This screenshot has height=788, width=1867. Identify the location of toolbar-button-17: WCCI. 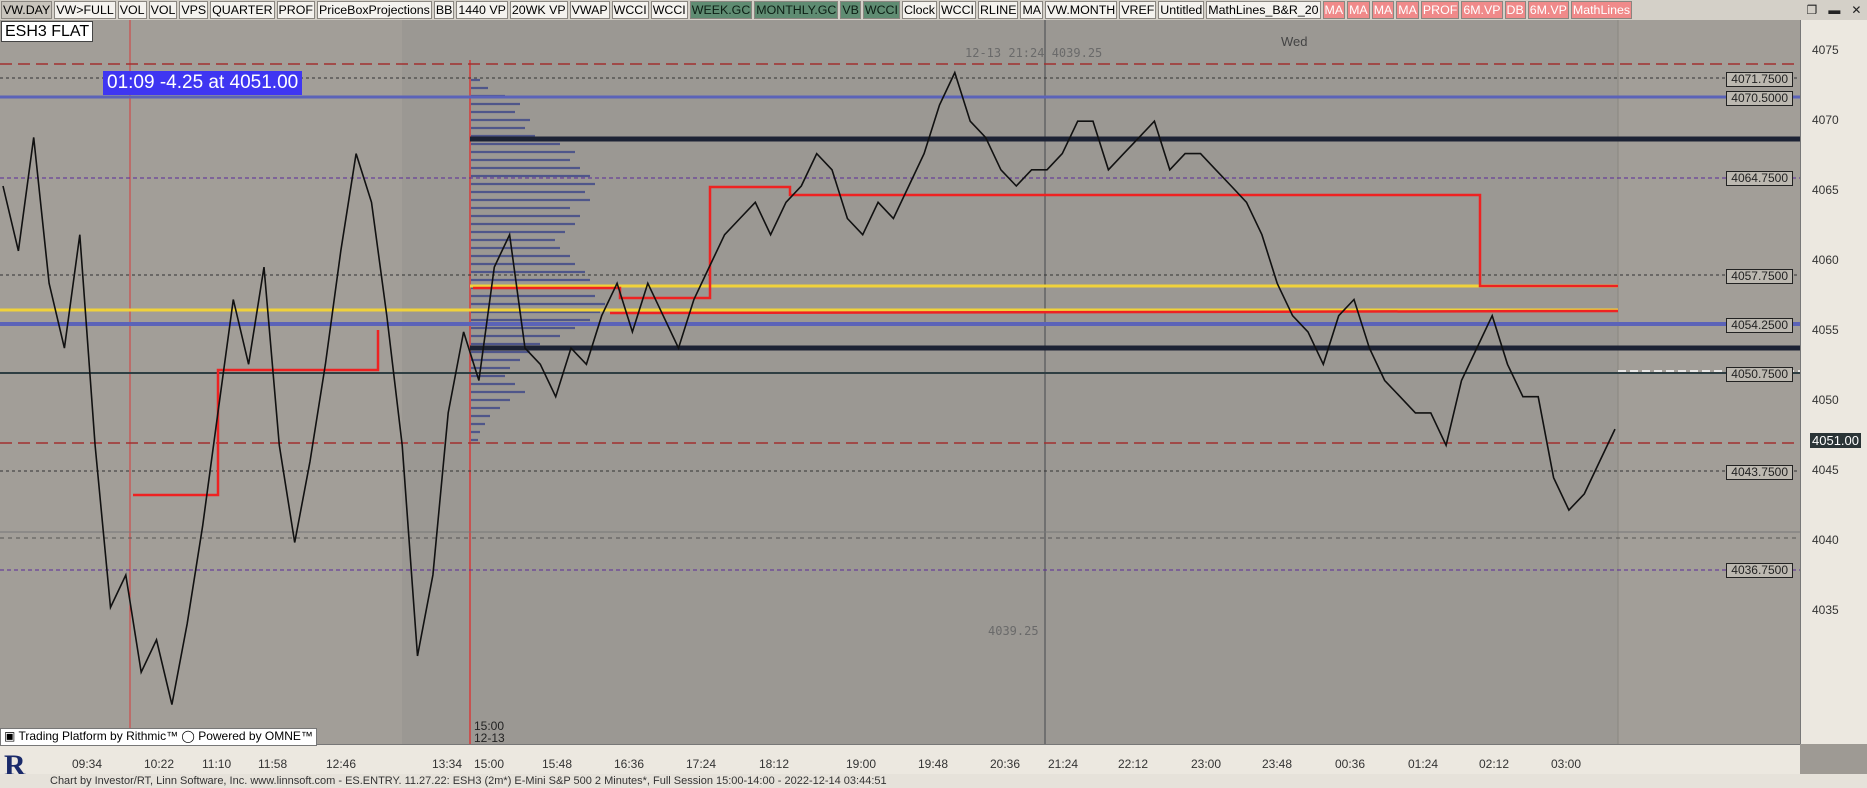
(881, 10).